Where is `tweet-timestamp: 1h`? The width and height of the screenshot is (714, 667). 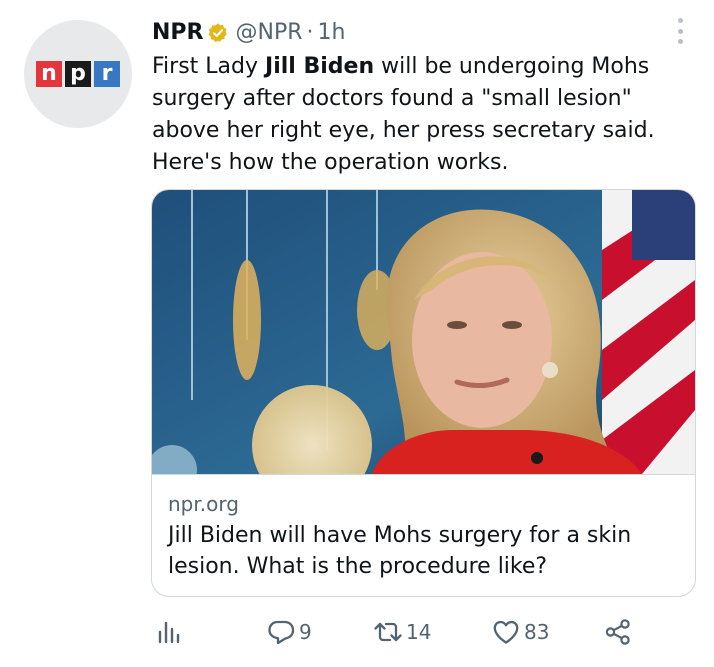
tweet-timestamp: 1h is located at coordinates (332, 33).